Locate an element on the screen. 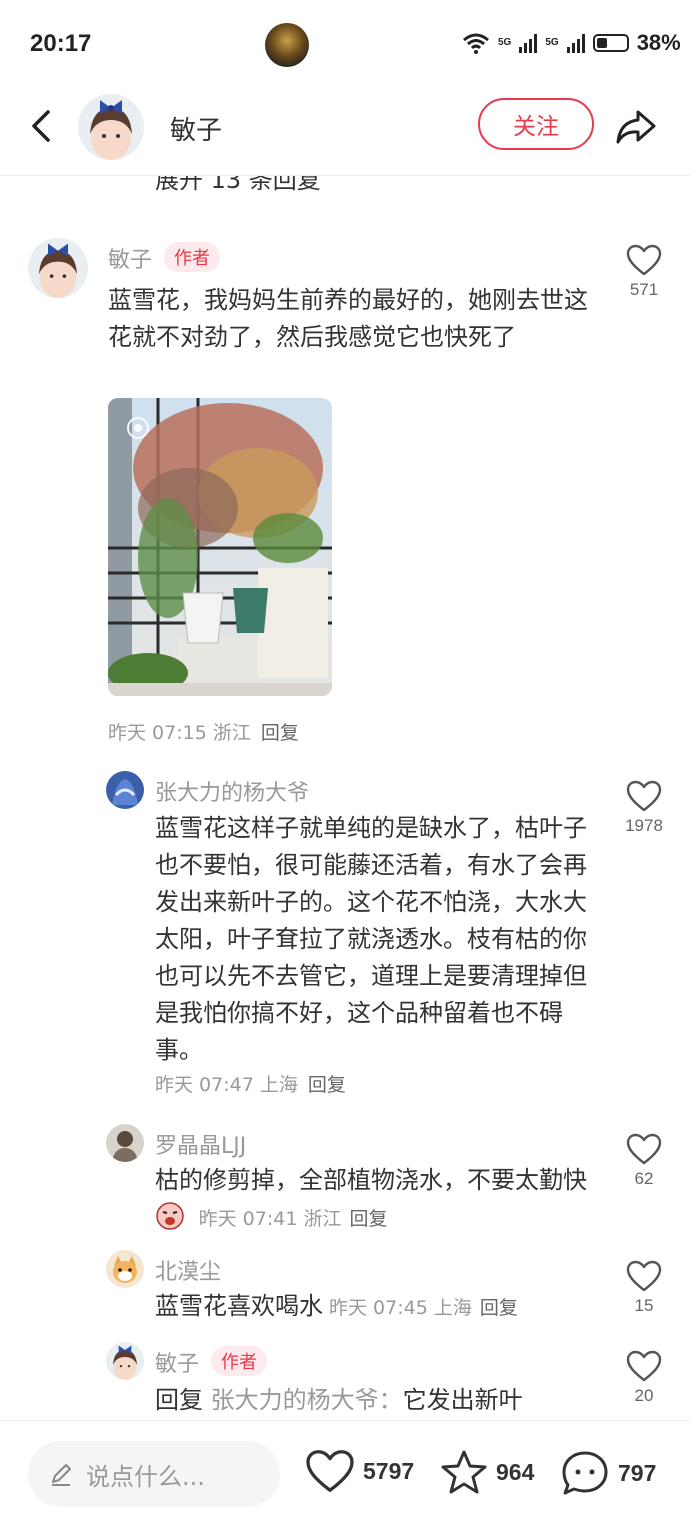 The height and width of the screenshot is (1525, 690). like-count: 571 is located at coordinates (644, 289).